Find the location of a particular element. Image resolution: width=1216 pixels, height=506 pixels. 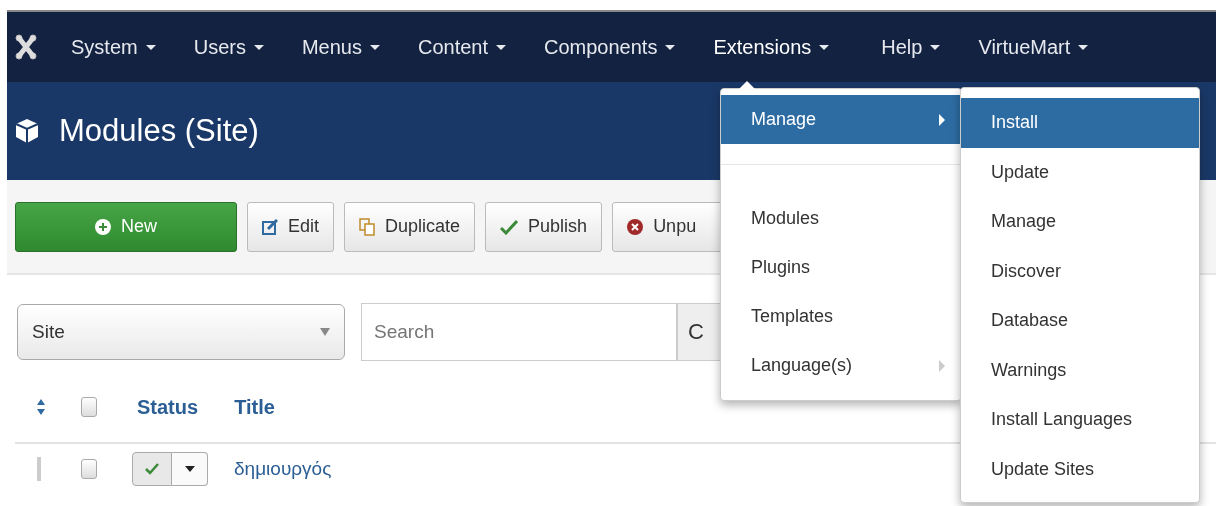

toolbar-button: Edit is located at coordinates (291, 226).